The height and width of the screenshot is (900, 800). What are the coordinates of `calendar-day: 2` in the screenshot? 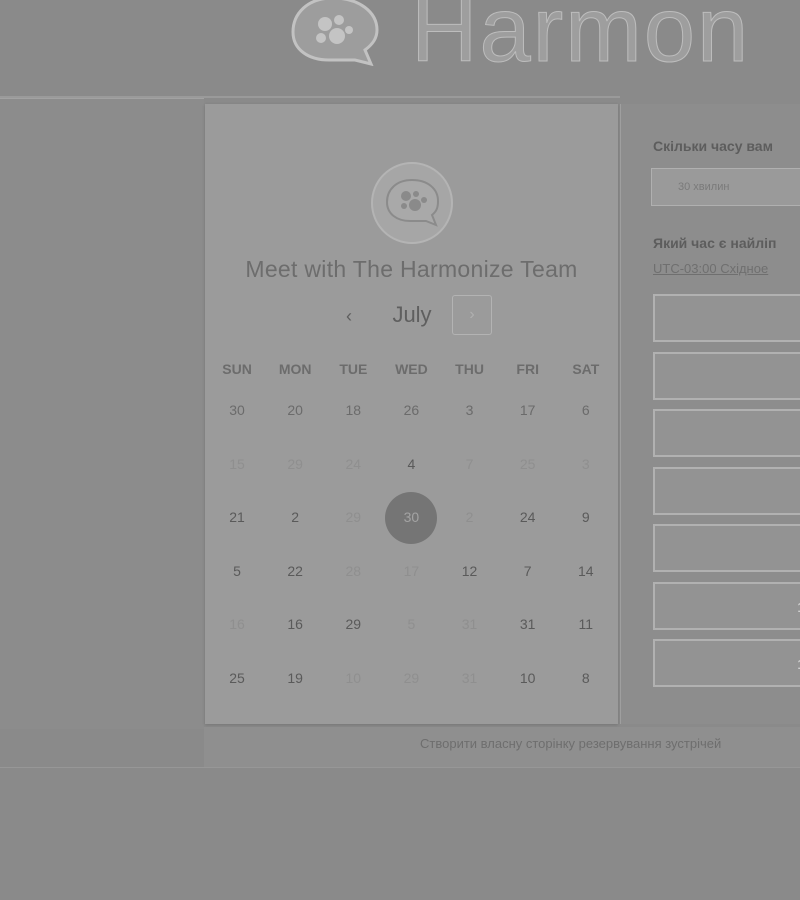 It's located at (295, 518).